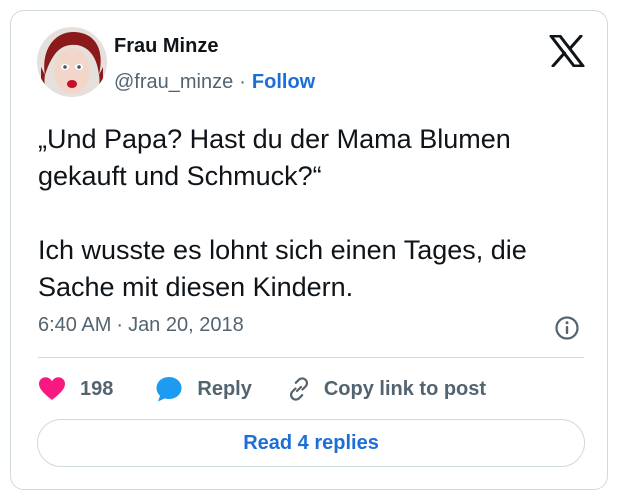  I want to click on reply-button: Reply, so click(203, 389).